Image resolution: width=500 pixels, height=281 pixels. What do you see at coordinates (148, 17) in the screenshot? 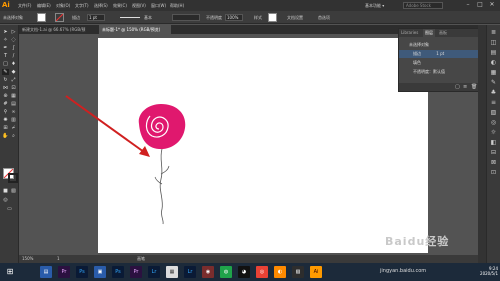
I see `brush-label: 基本` at bounding box center [148, 17].